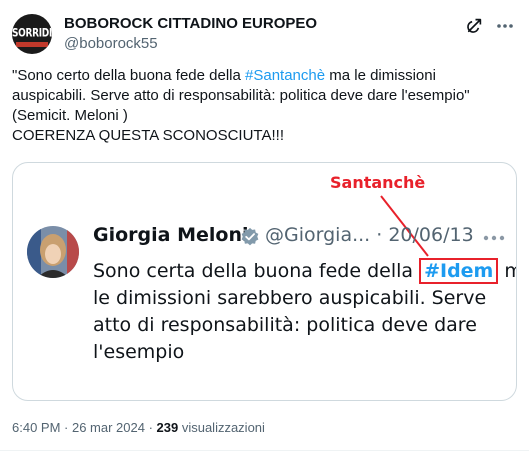 The height and width of the screenshot is (456, 529). Describe the element at coordinates (264, 450) in the screenshot. I see `divider` at that location.